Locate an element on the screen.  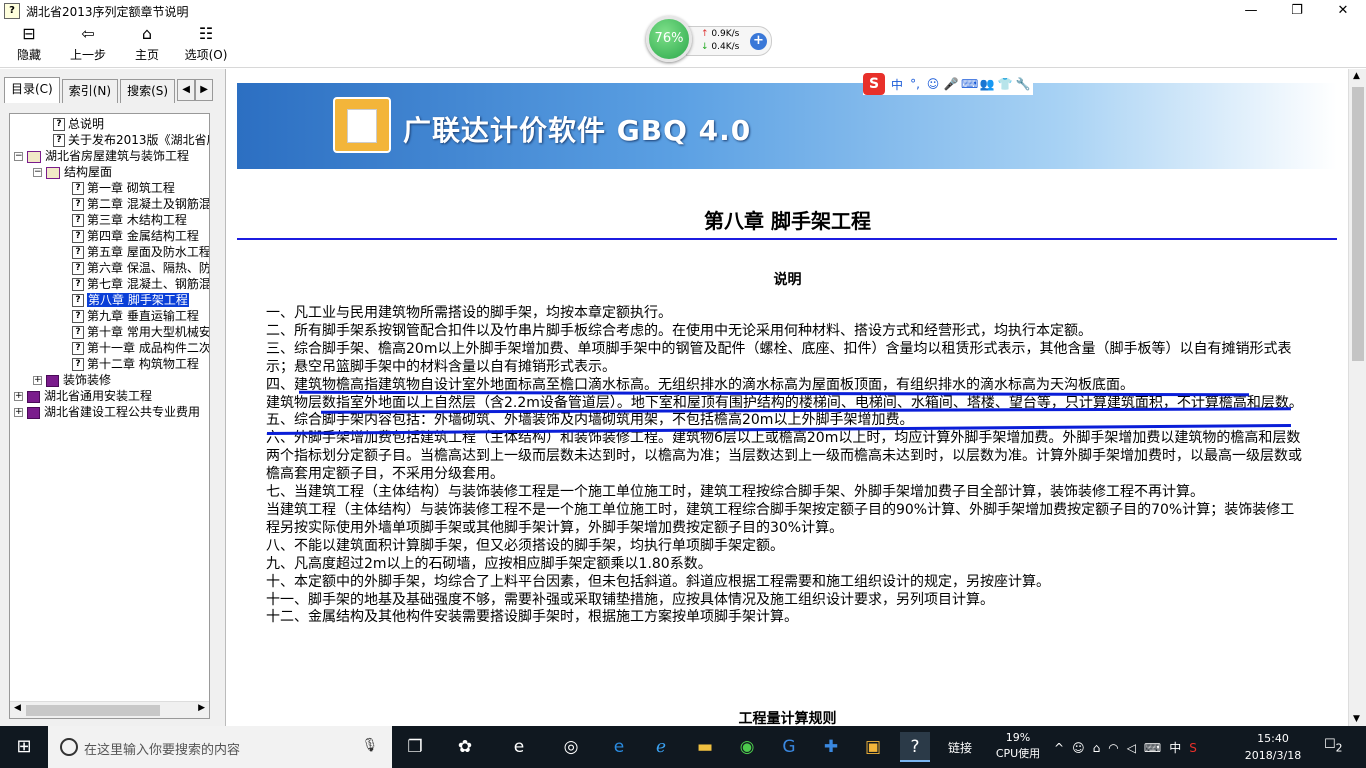
ime-indicator: 中 is located at coordinates (1179, 748).